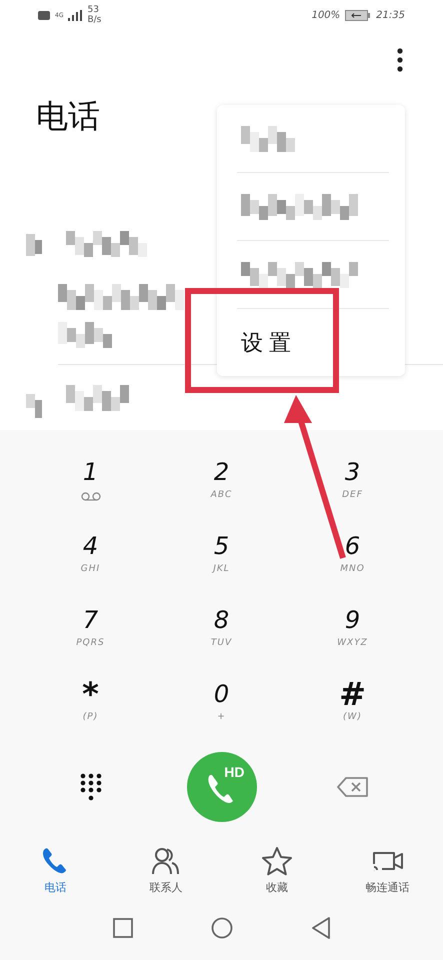 This screenshot has height=960, width=443. I want to click on dial-key: 3 DEF, so click(352, 486).